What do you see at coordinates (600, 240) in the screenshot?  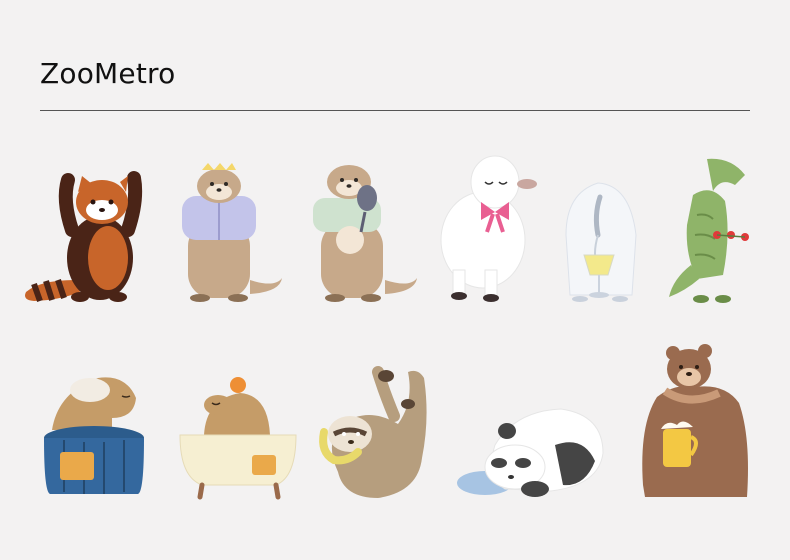 I see `polar-bear-with-drink-icon` at bounding box center [600, 240].